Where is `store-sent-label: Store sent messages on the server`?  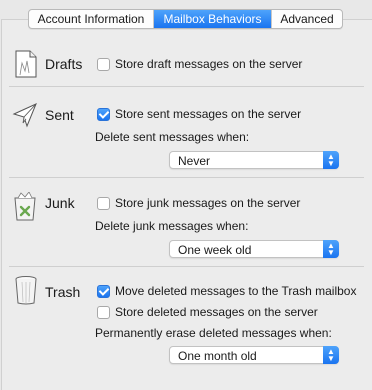
store-sent-label: Store sent messages on the server is located at coordinates (208, 114).